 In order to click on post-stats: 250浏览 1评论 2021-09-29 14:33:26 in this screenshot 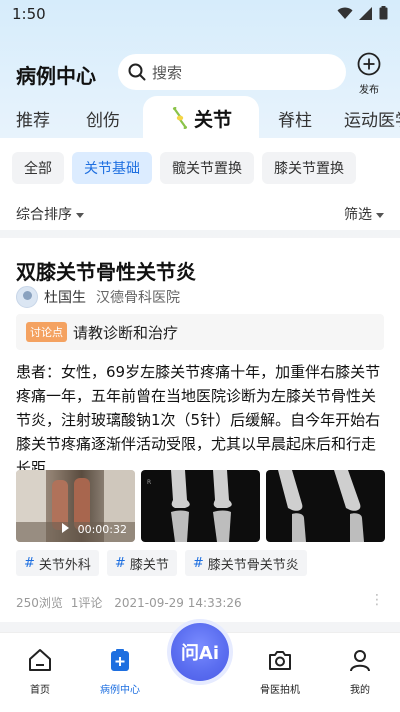, I will do `click(129, 602)`.